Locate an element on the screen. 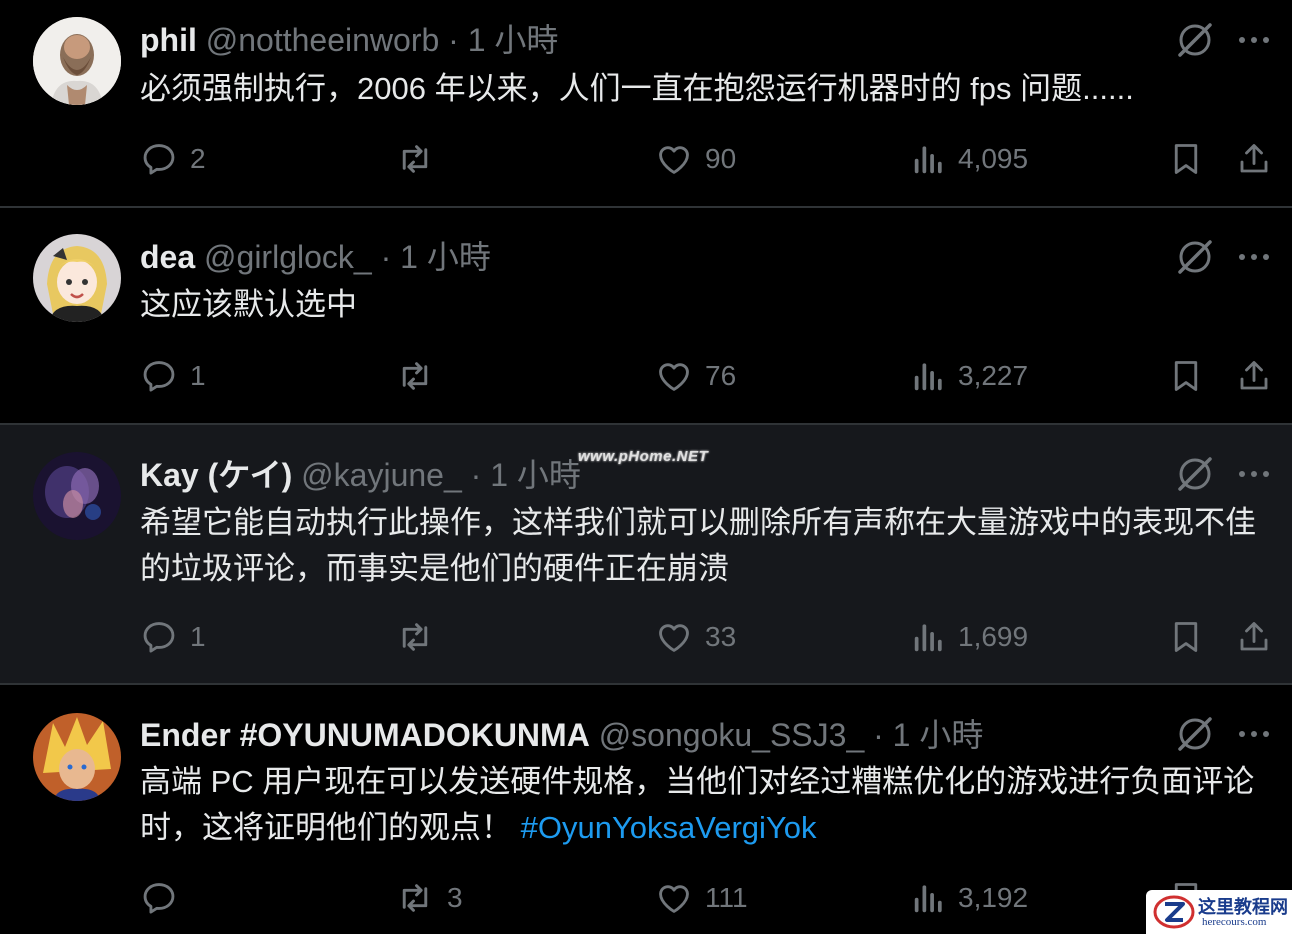  views-count: 3,227 is located at coordinates (993, 375).